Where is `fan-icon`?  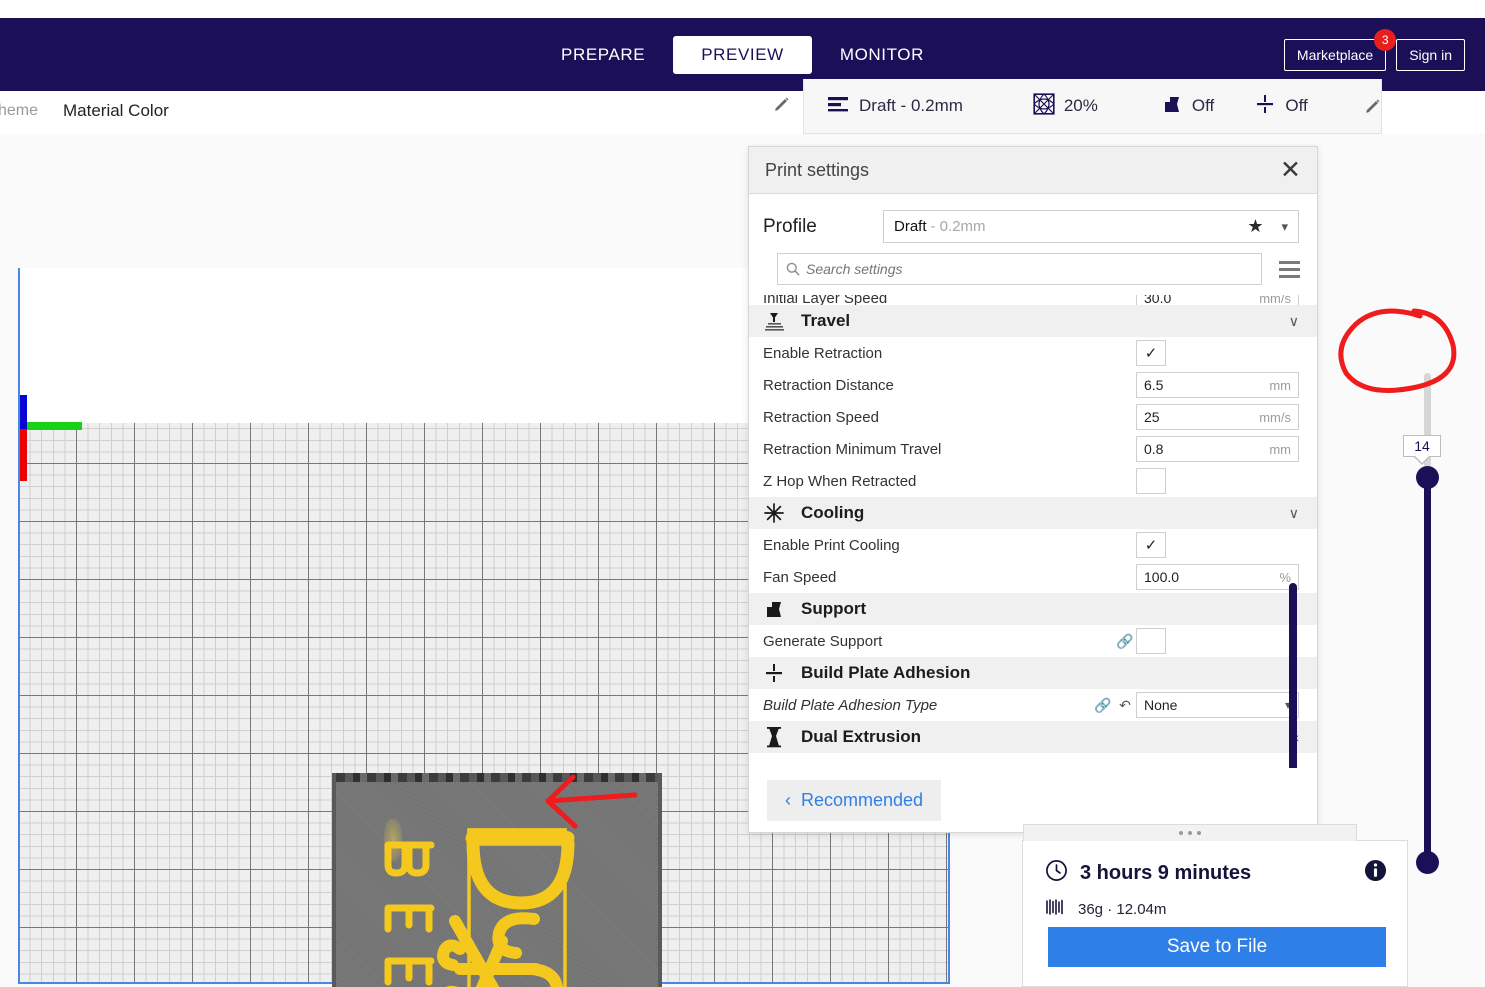
fan-icon is located at coordinates (774, 513).